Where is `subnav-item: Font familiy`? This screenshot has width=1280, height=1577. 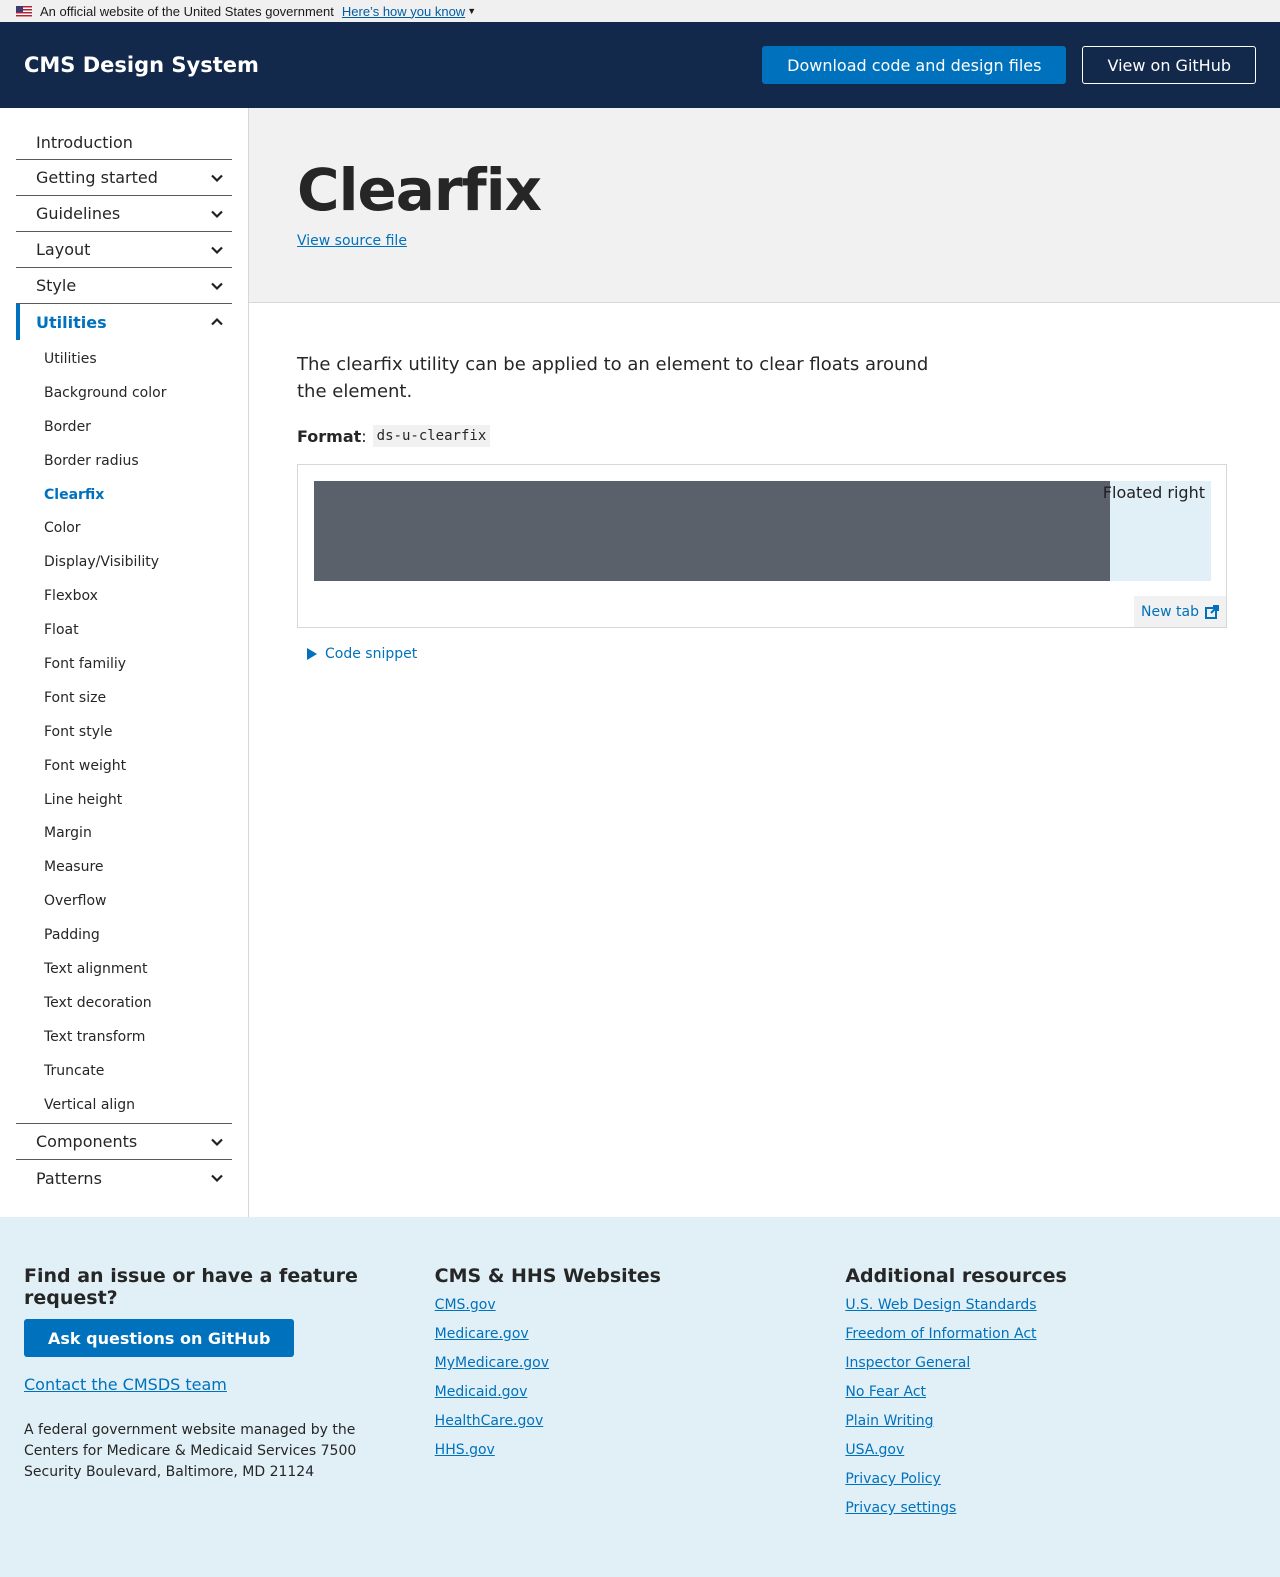 subnav-item: Font familiy is located at coordinates (124, 664).